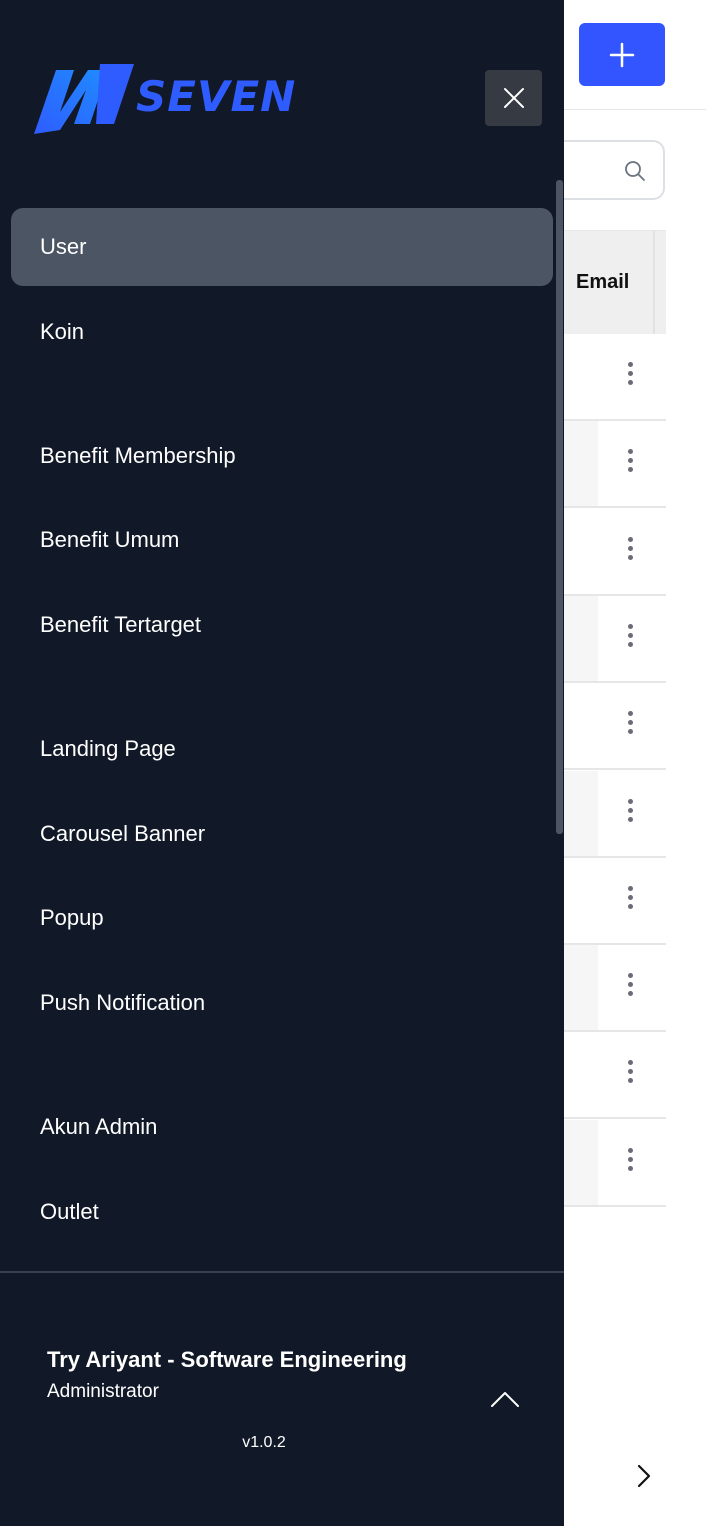 The height and width of the screenshot is (1526, 706). I want to click on sidebar-item-label: Carousel Banner, so click(123, 833).